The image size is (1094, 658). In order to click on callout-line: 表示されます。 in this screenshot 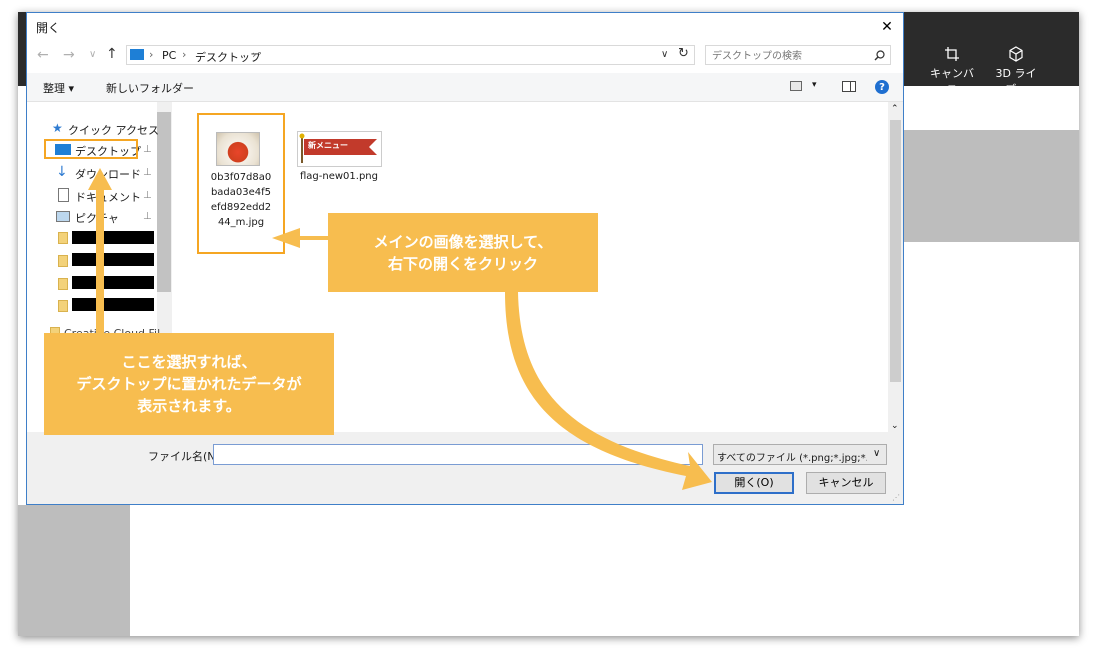, I will do `click(189, 406)`.